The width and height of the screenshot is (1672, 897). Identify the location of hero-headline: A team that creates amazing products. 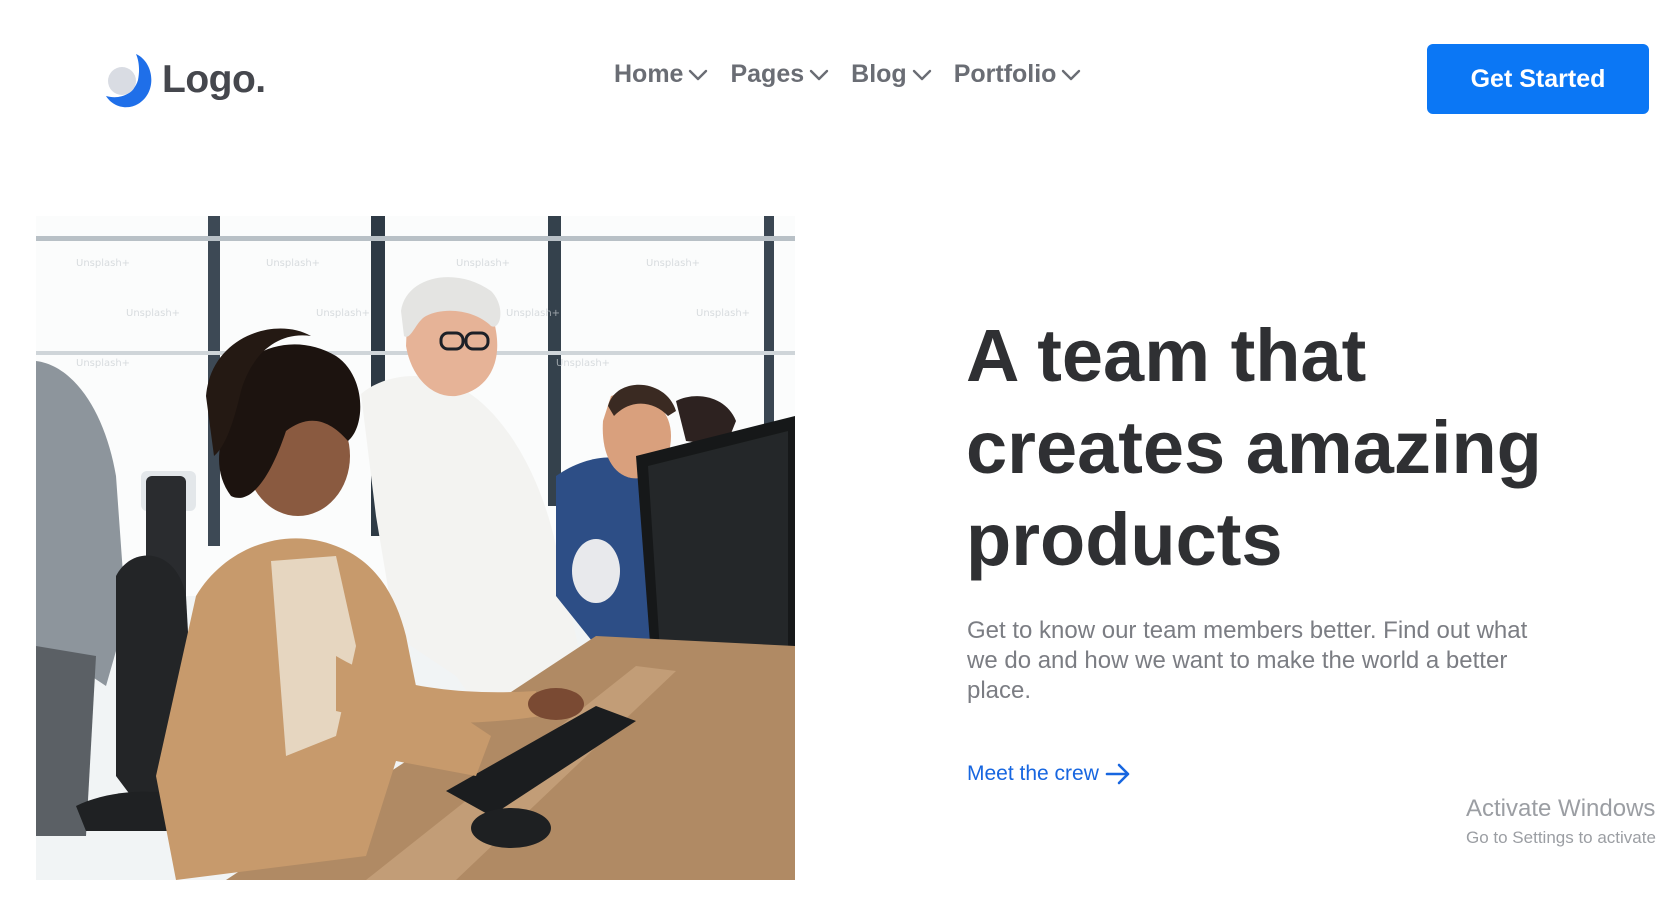
(1254, 447).